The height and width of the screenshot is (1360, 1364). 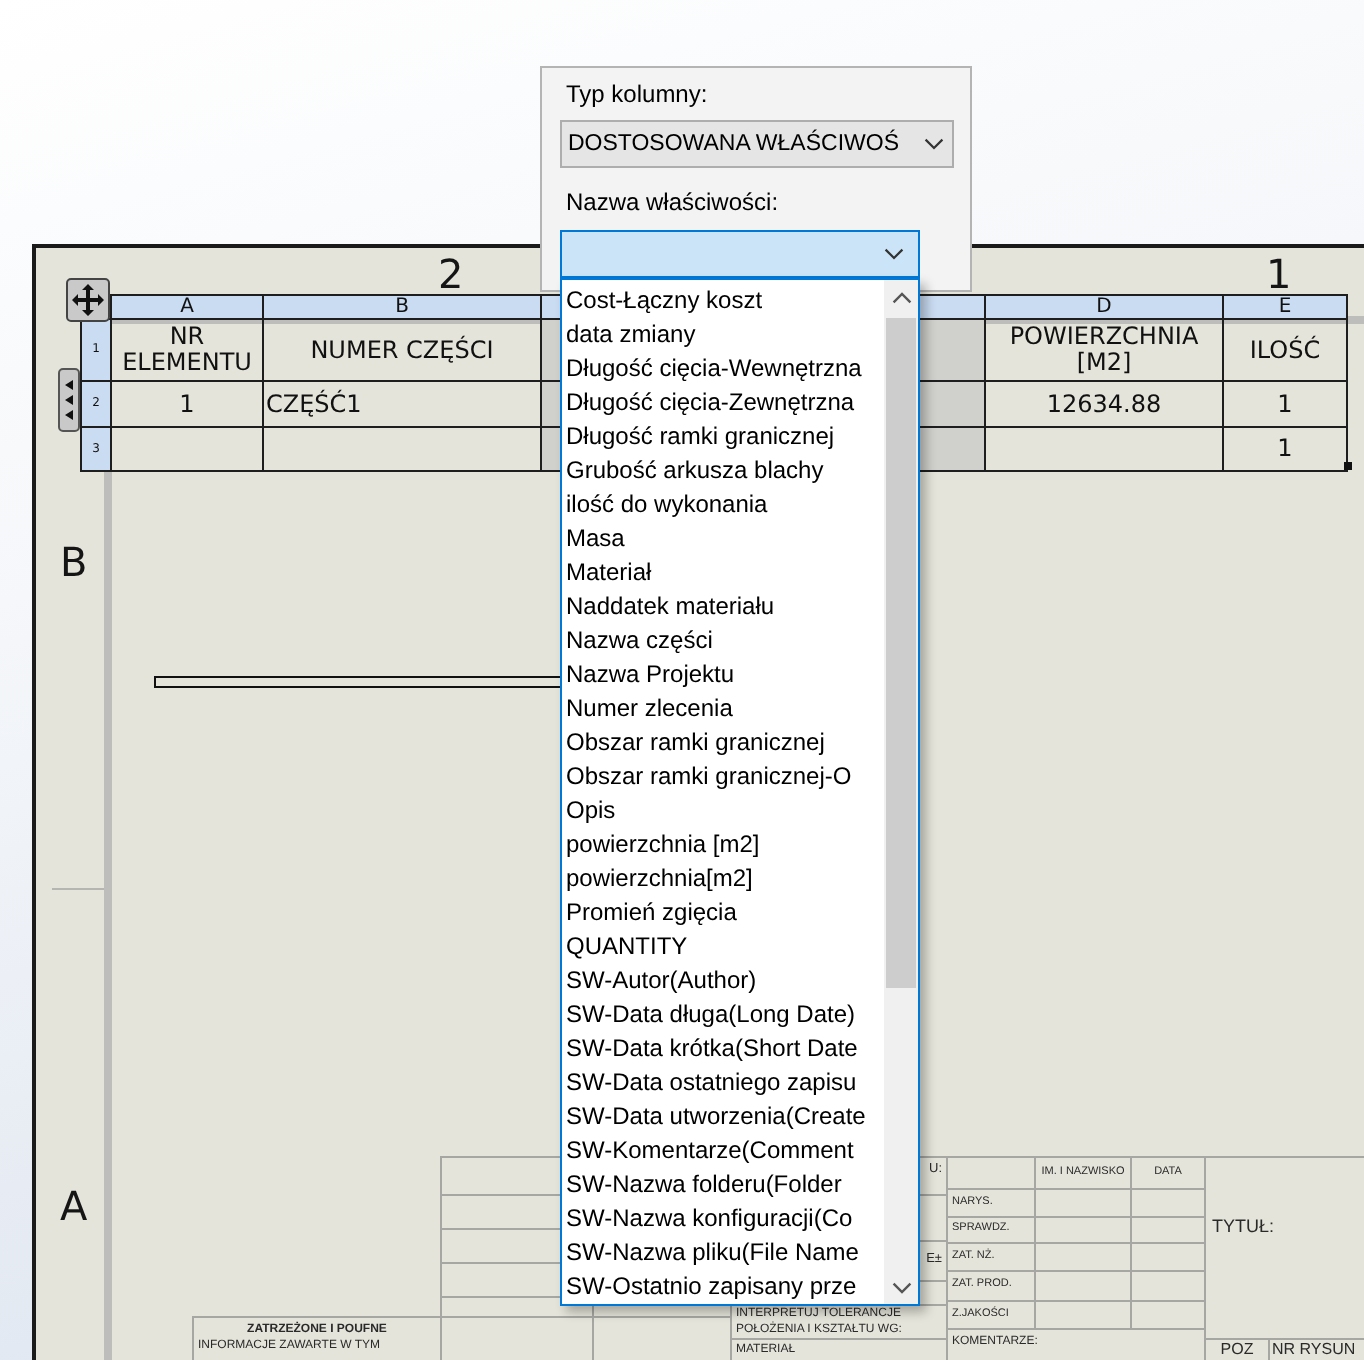 What do you see at coordinates (188, 351) in the screenshot?
I see `table-cell: NR ELEMENTU` at bounding box center [188, 351].